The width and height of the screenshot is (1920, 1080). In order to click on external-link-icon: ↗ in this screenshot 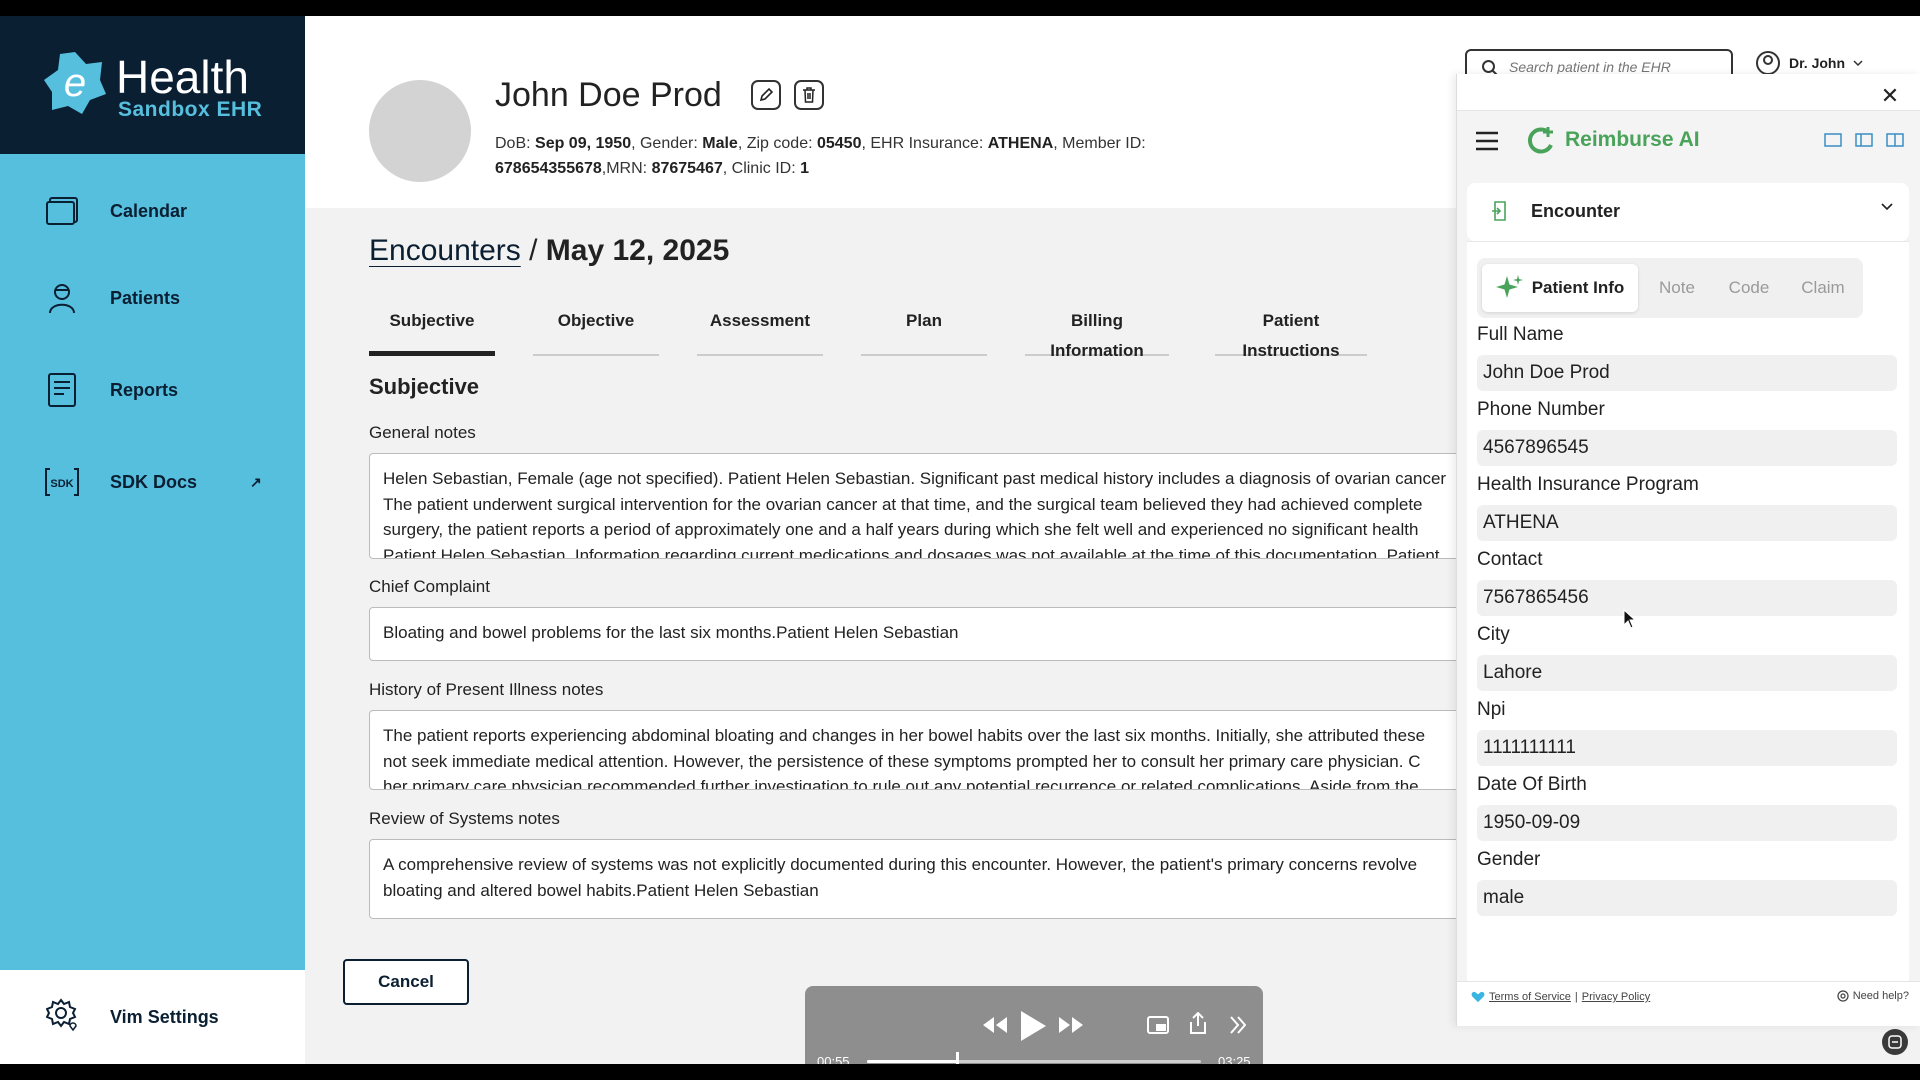, I will do `click(256, 481)`.